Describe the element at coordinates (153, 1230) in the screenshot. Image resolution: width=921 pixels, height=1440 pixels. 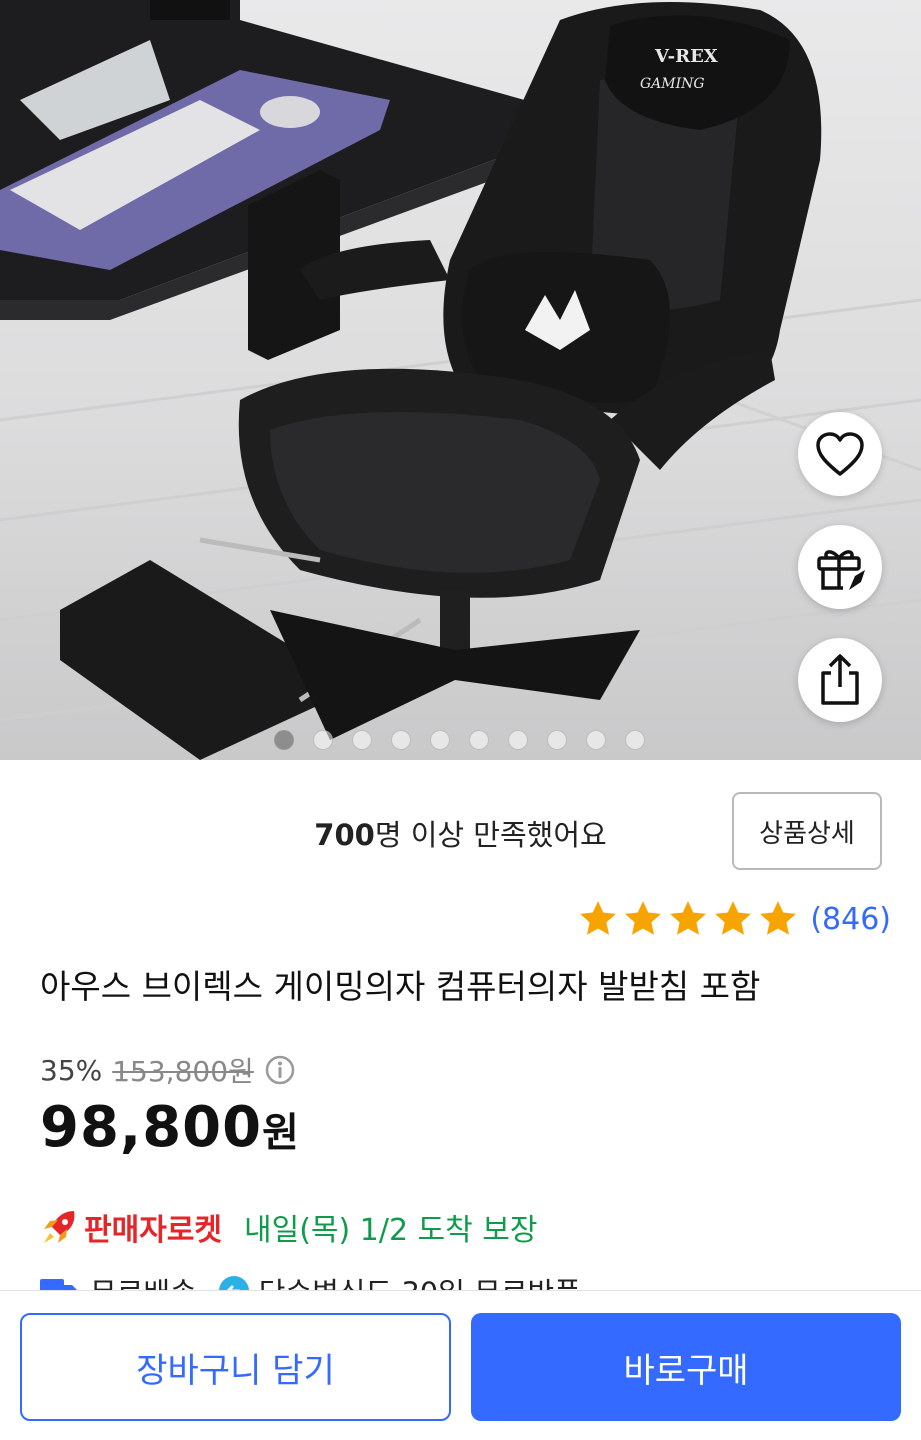
I see `rocket-label: 판매자로켓` at that location.